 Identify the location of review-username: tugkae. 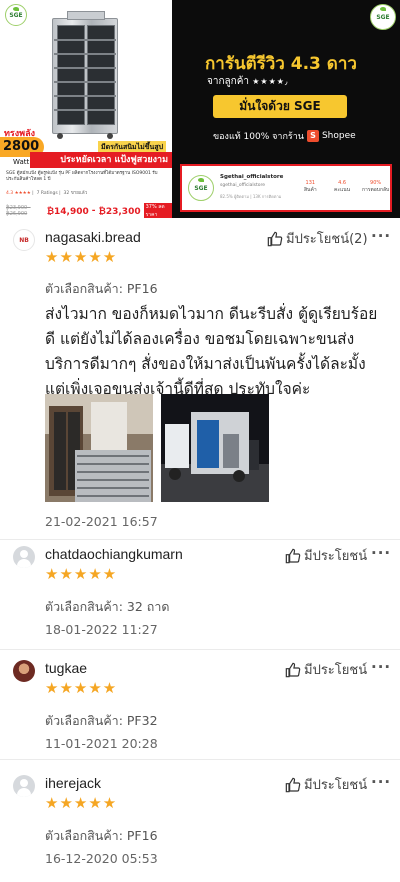
(66, 668).